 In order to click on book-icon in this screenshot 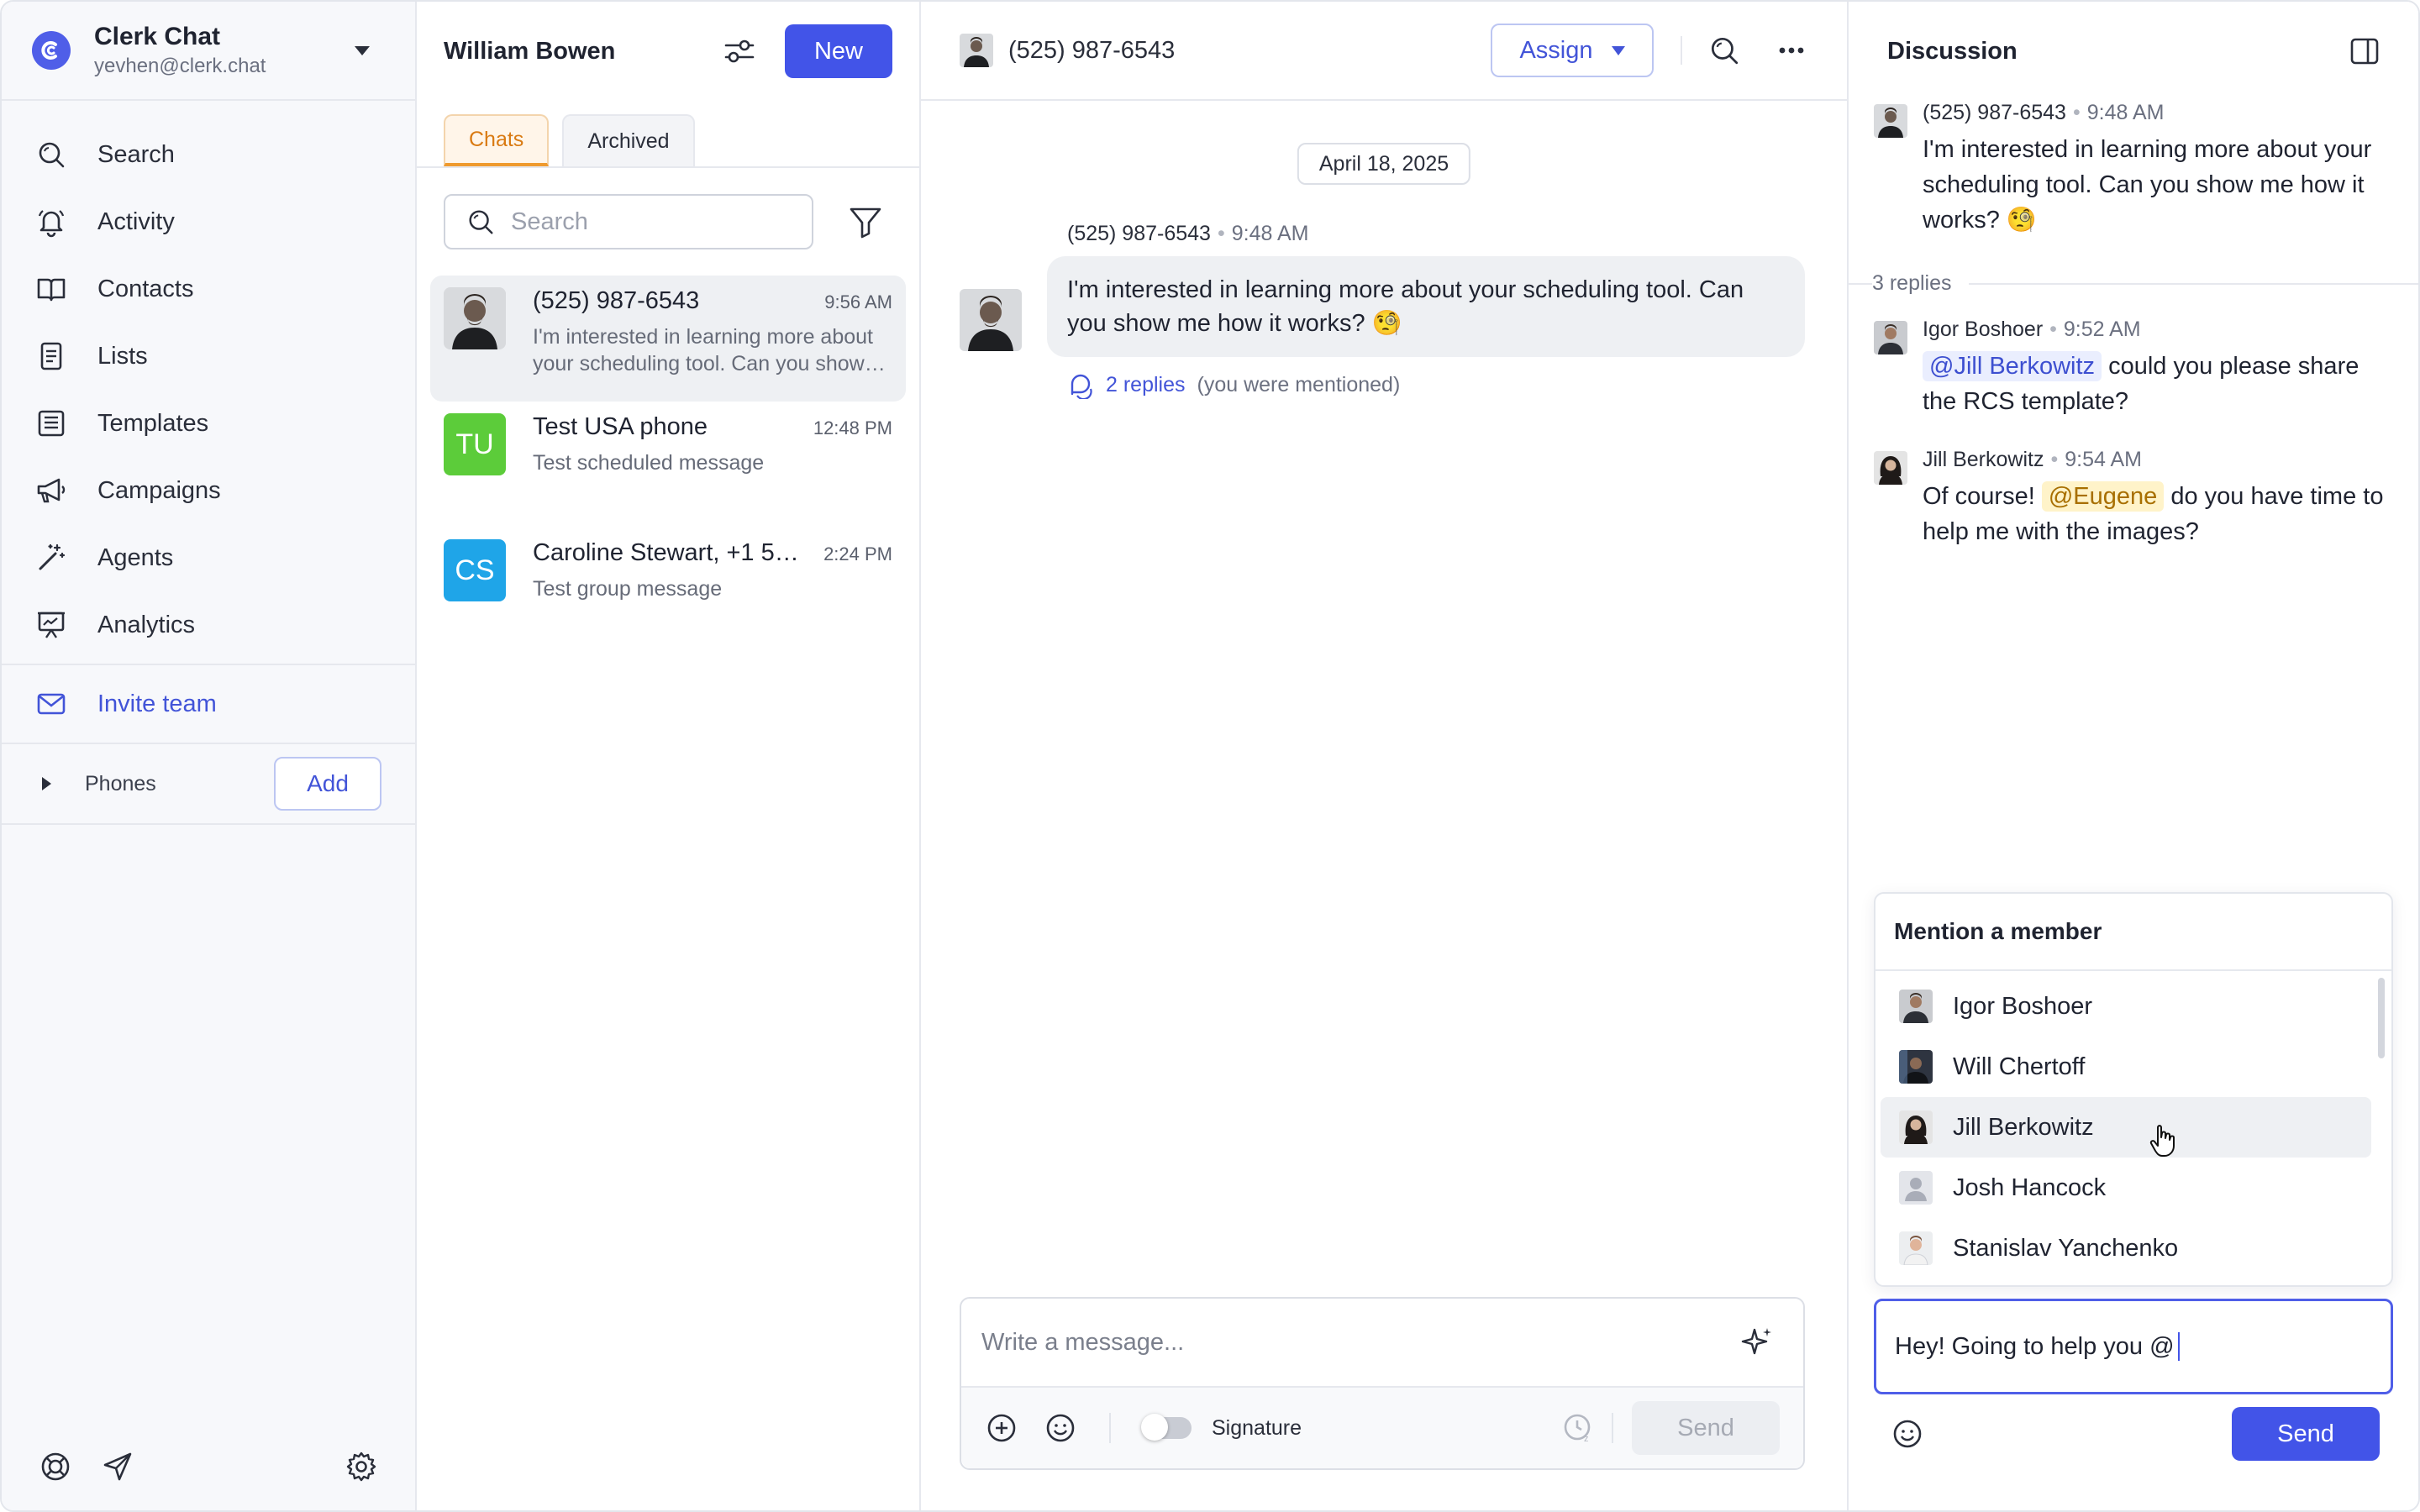, I will do `click(52, 290)`.